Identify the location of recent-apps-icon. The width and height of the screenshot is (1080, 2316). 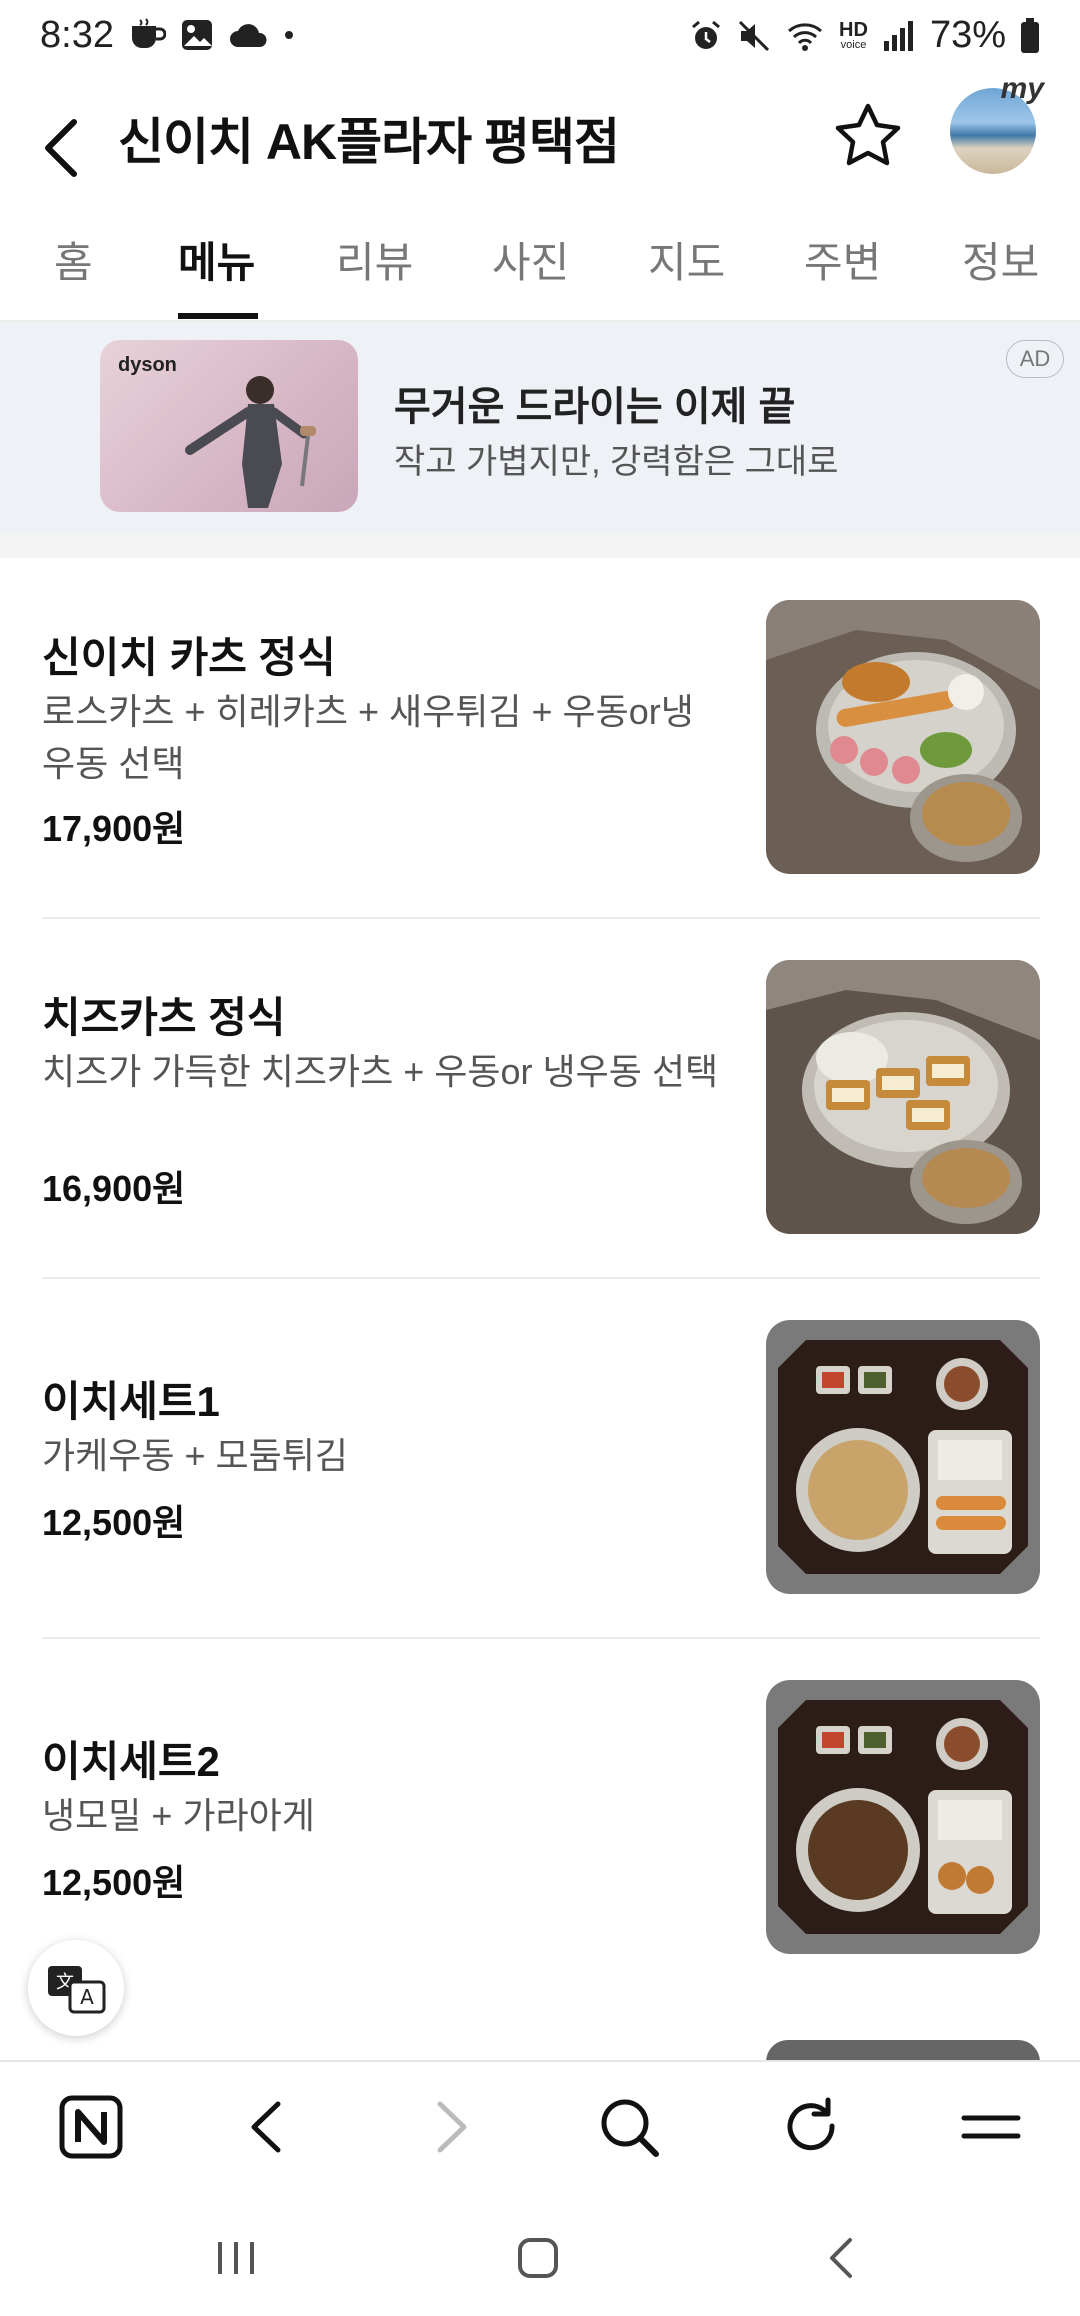
(236, 2258).